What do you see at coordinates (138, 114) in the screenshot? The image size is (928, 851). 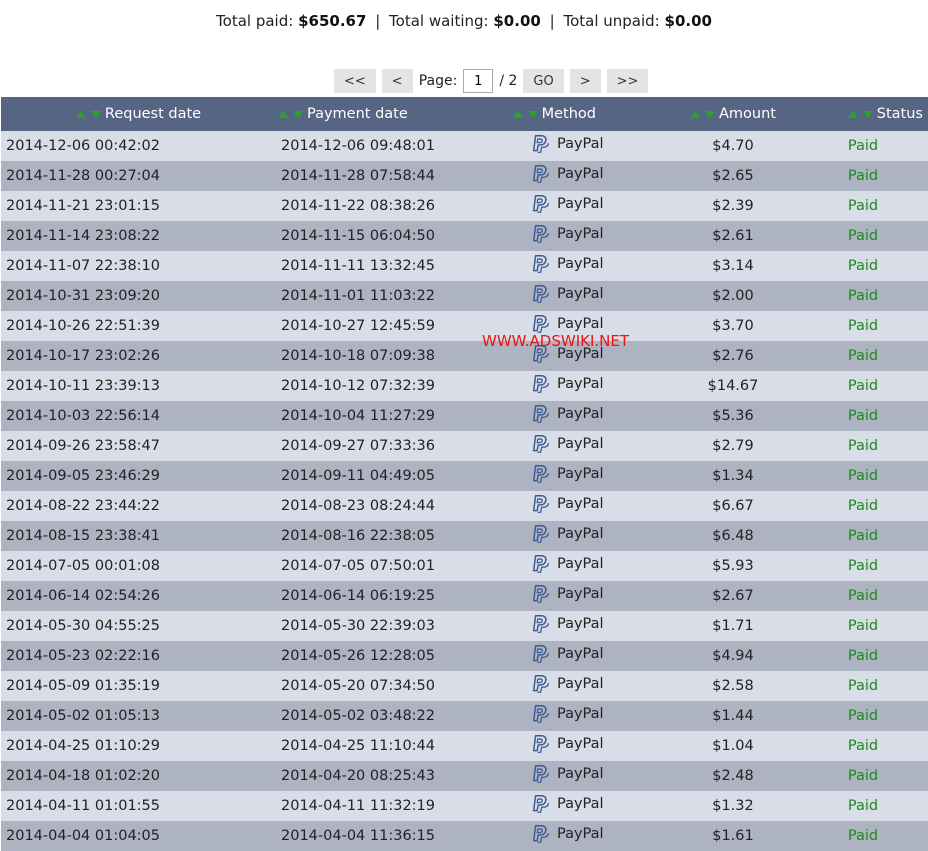 I see `column-header-request-date: Request date` at bounding box center [138, 114].